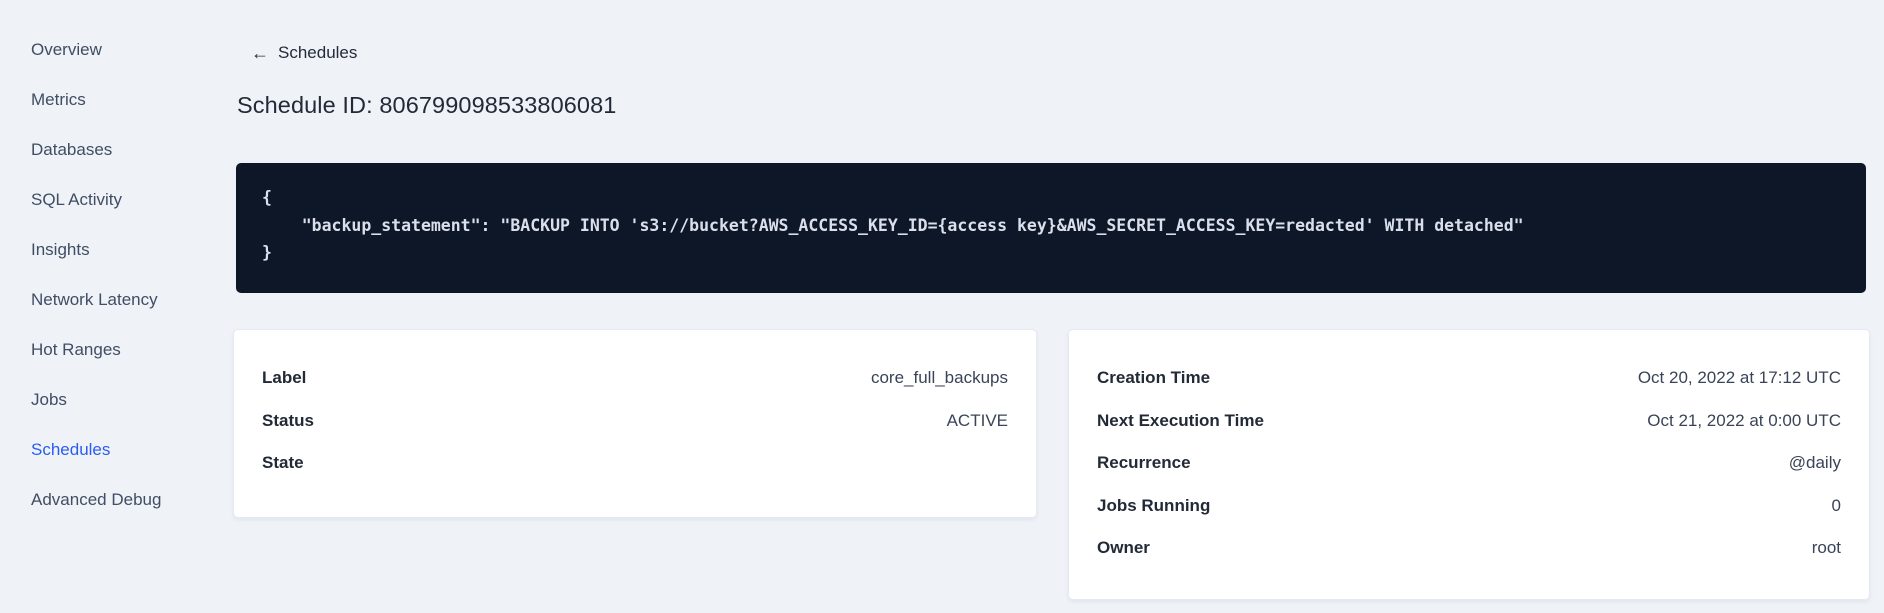 The width and height of the screenshot is (1884, 613). What do you see at coordinates (635, 389) in the screenshot?
I see `detail-row-label: Label core_full_backups` at bounding box center [635, 389].